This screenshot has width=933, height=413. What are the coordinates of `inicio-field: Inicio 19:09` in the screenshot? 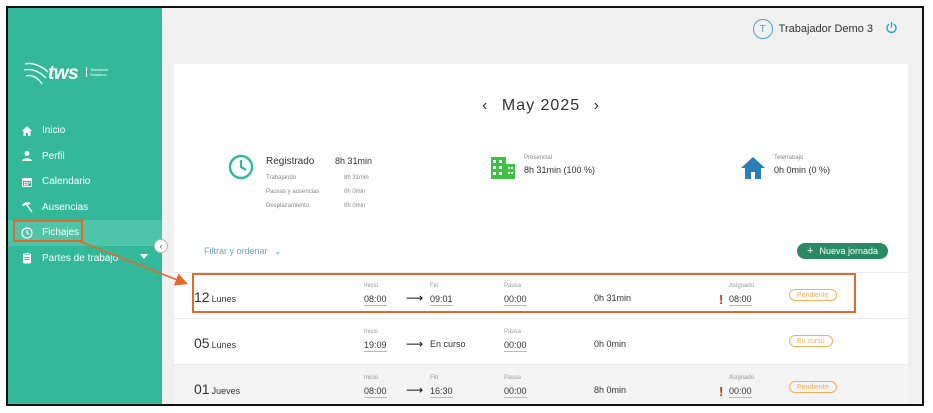 It's located at (375, 341).